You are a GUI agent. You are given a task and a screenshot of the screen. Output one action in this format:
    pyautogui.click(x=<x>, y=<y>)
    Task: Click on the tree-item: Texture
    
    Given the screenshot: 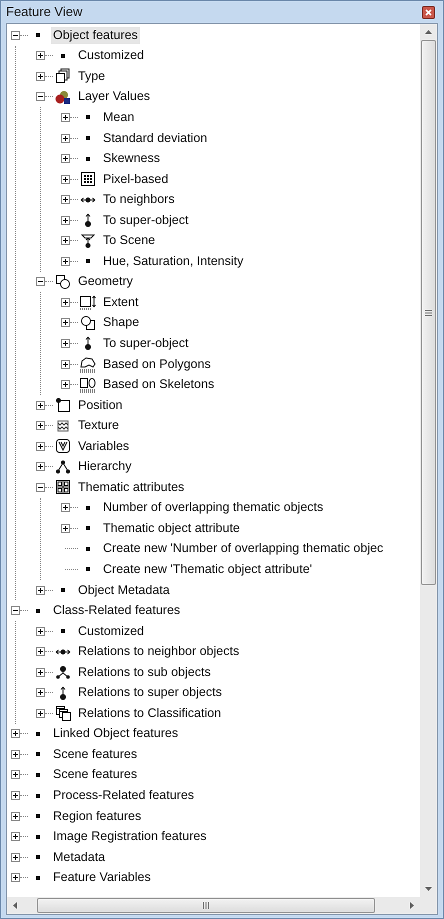 What is the action you would take?
    pyautogui.click(x=98, y=425)
    